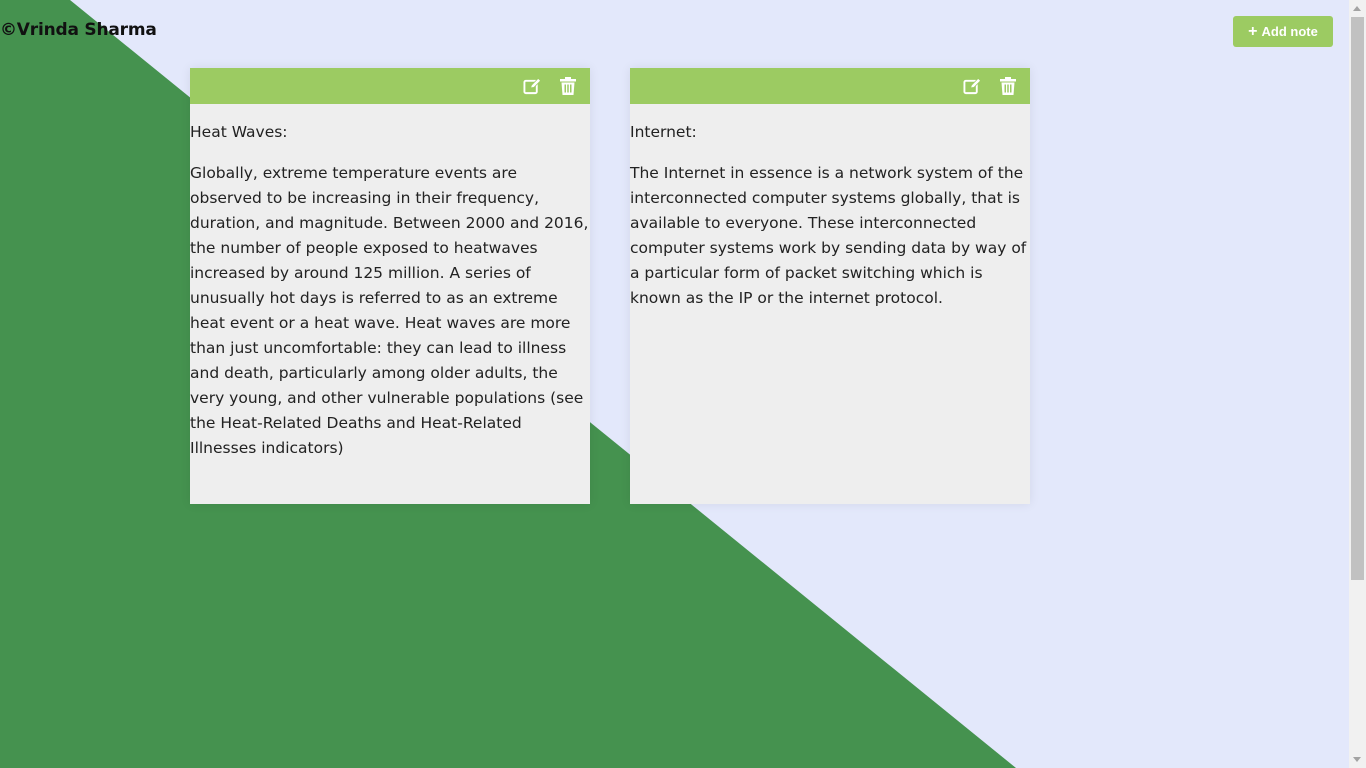  What do you see at coordinates (1253, 31) in the screenshot?
I see `plus-icon: +` at bounding box center [1253, 31].